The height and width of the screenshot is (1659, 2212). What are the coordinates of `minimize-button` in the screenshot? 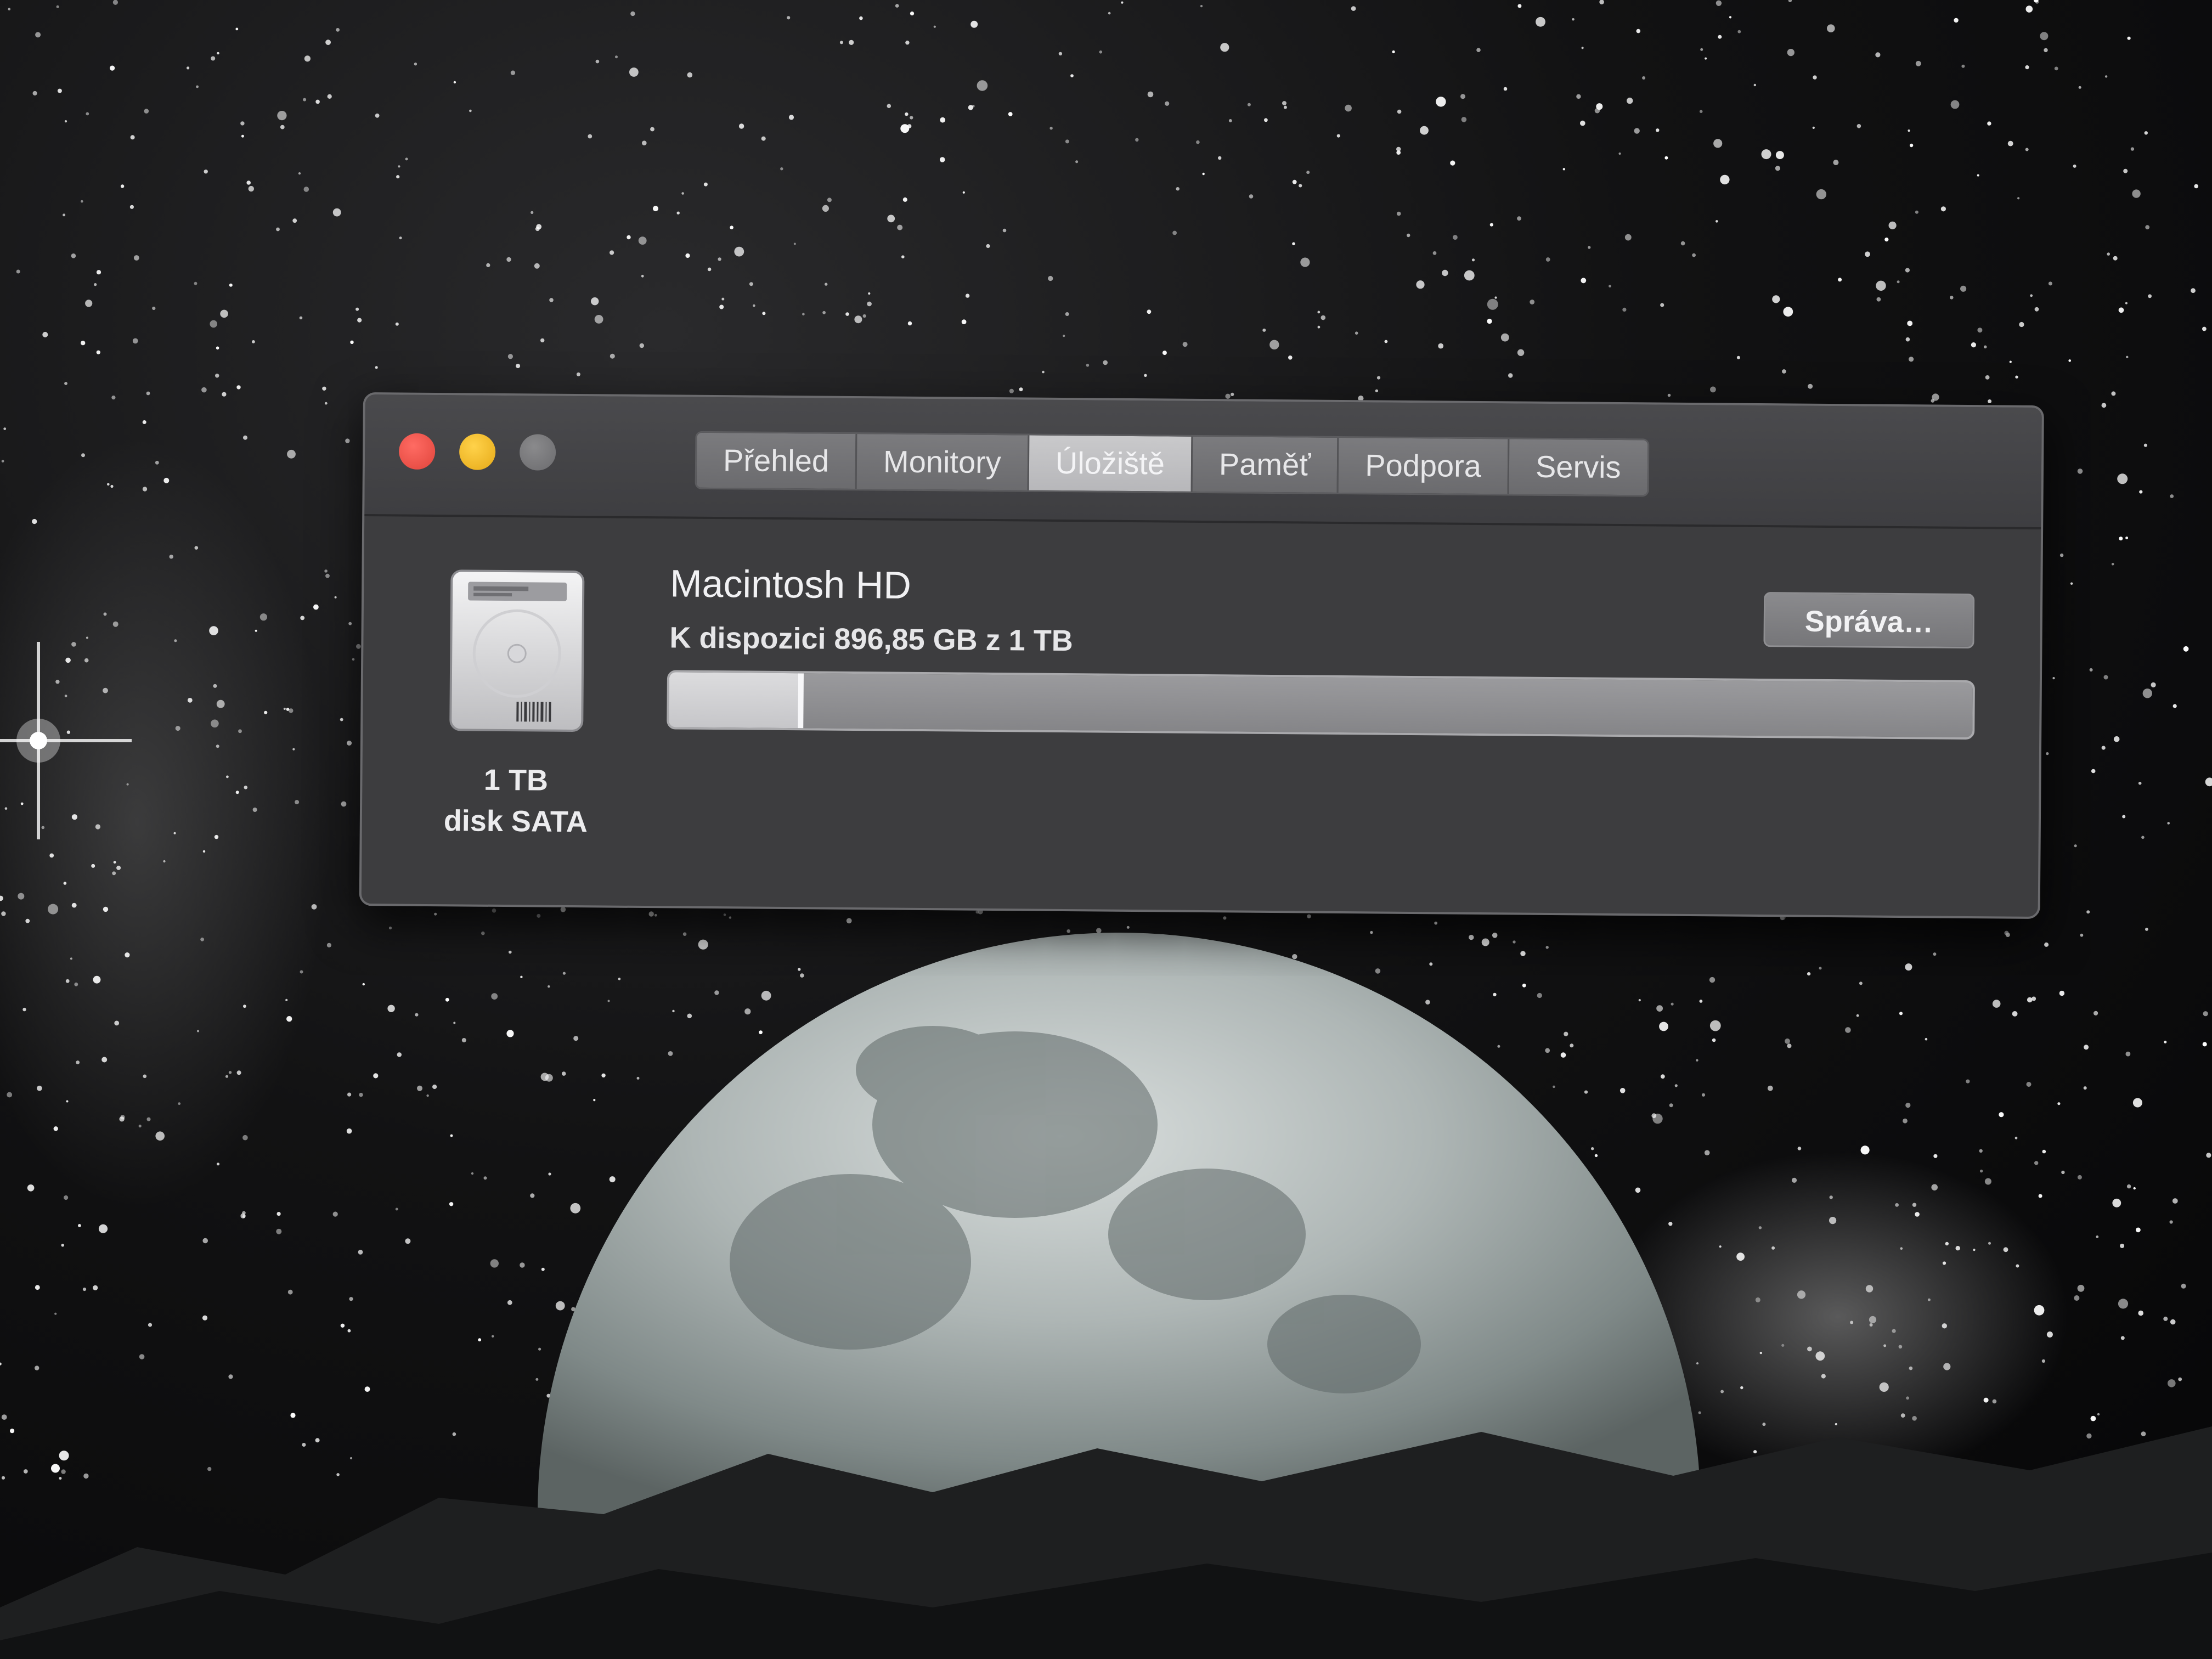 It's located at (478, 452).